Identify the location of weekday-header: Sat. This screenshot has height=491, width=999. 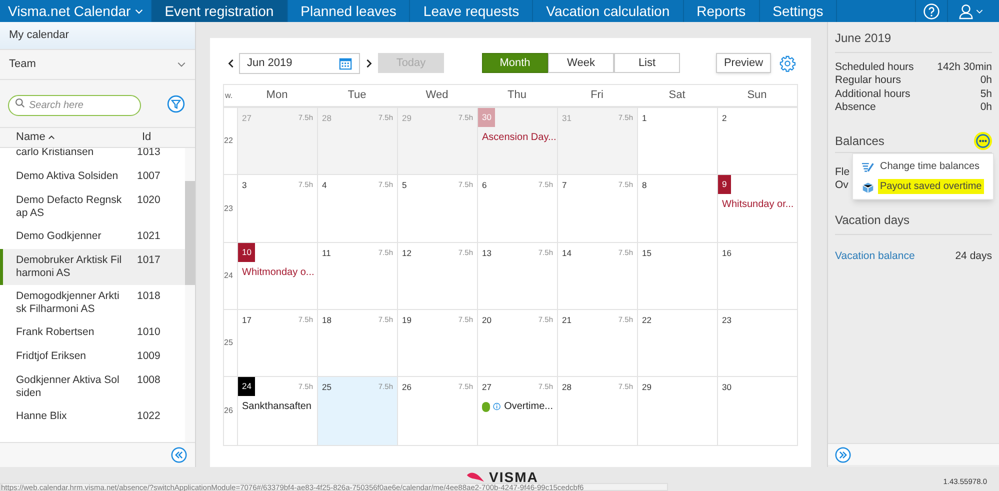
(677, 96).